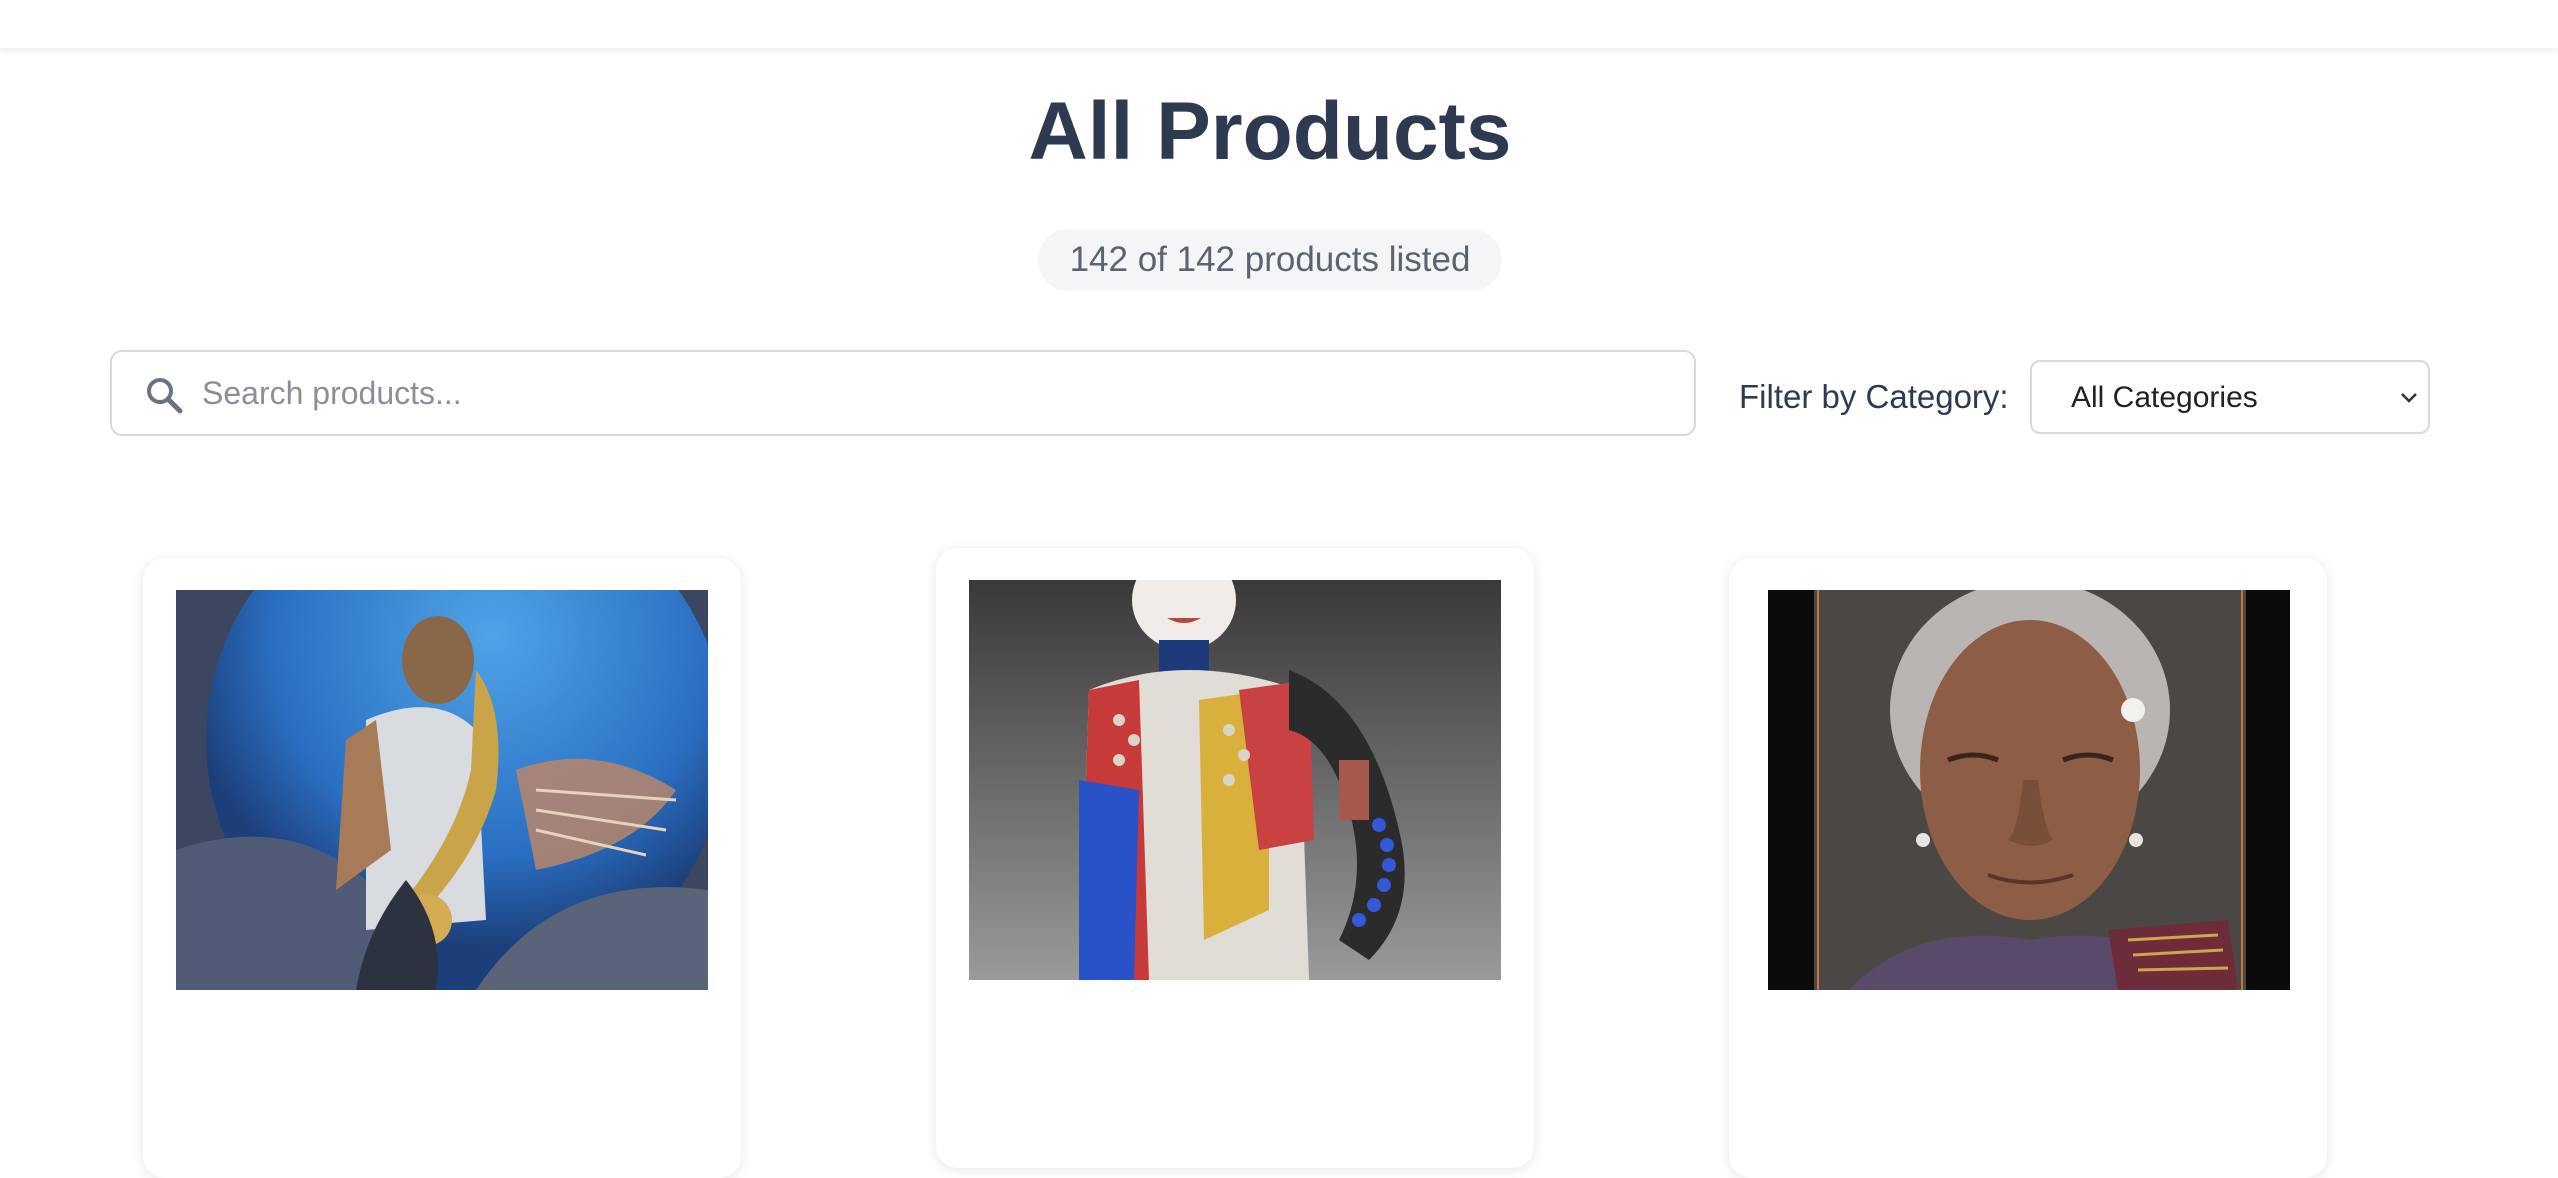  What do you see at coordinates (2409, 398) in the screenshot?
I see `chevron-down-icon` at bounding box center [2409, 398].